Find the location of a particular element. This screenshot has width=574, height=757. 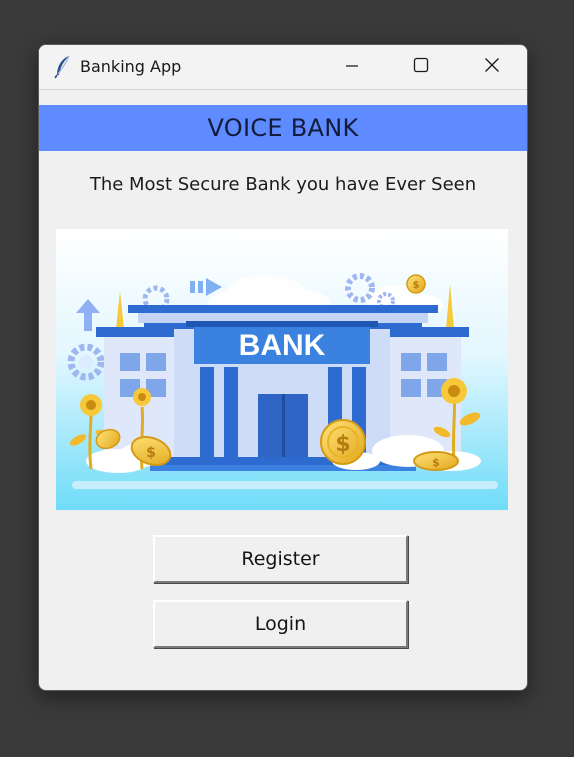

tagline: The Most Secure Bank you have Ever Seen is located at coordinates (283, 184).